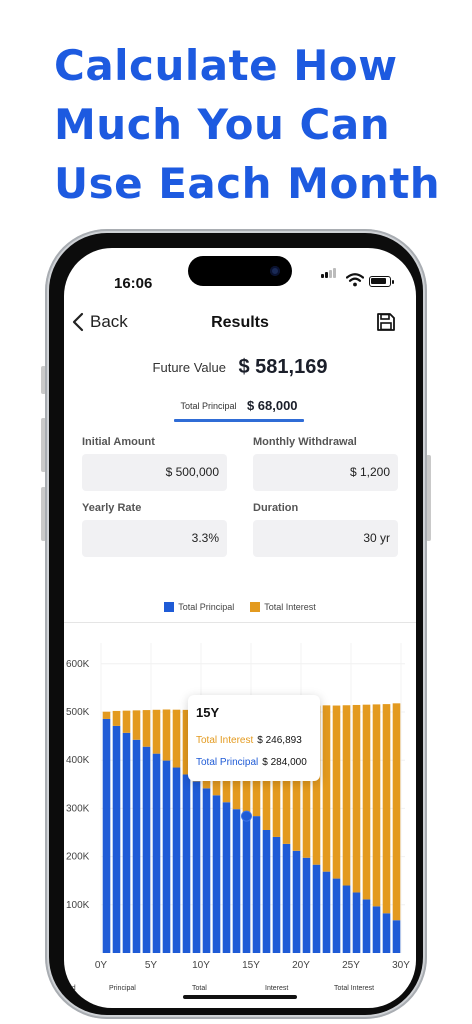 The image size is (472, 1024). I want to click on y-tick-label: 100K, so click(78, 905).